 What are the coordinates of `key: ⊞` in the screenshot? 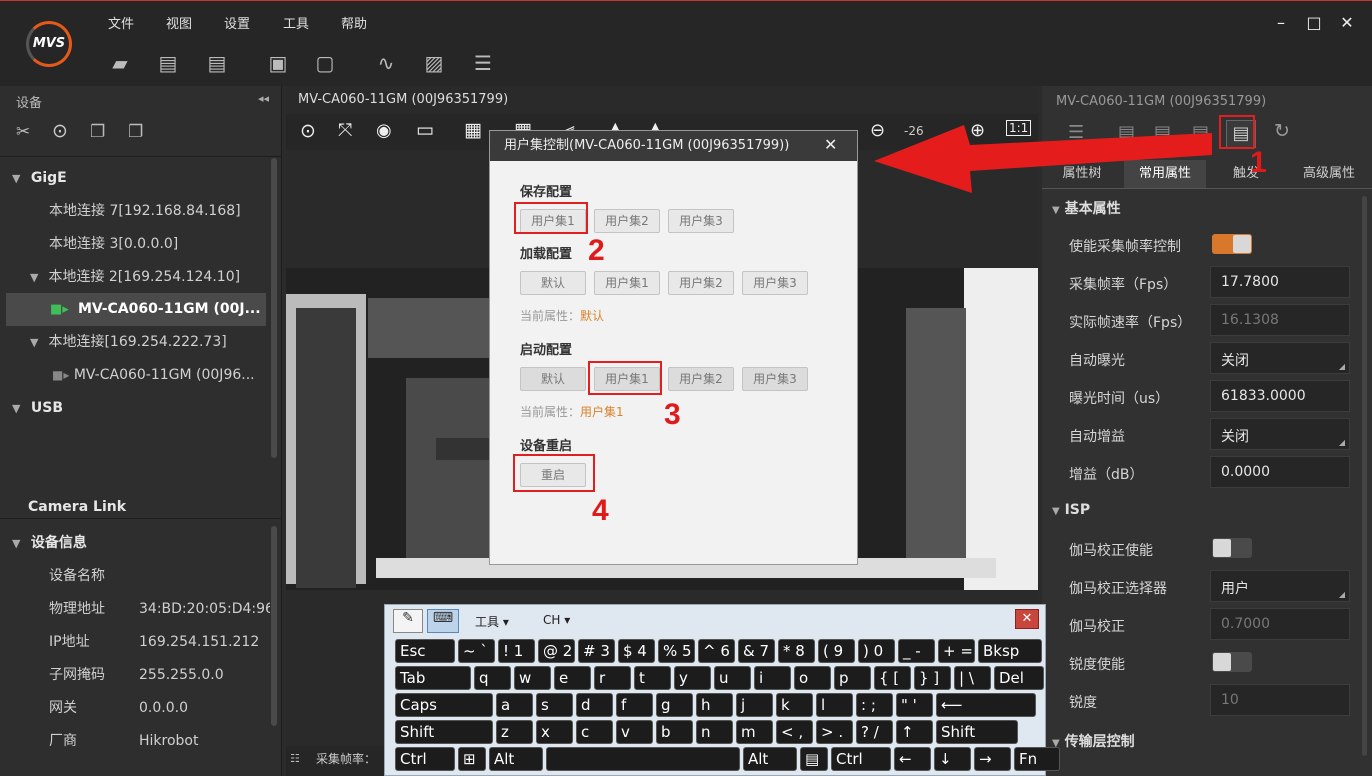 It's located at (472, 759).